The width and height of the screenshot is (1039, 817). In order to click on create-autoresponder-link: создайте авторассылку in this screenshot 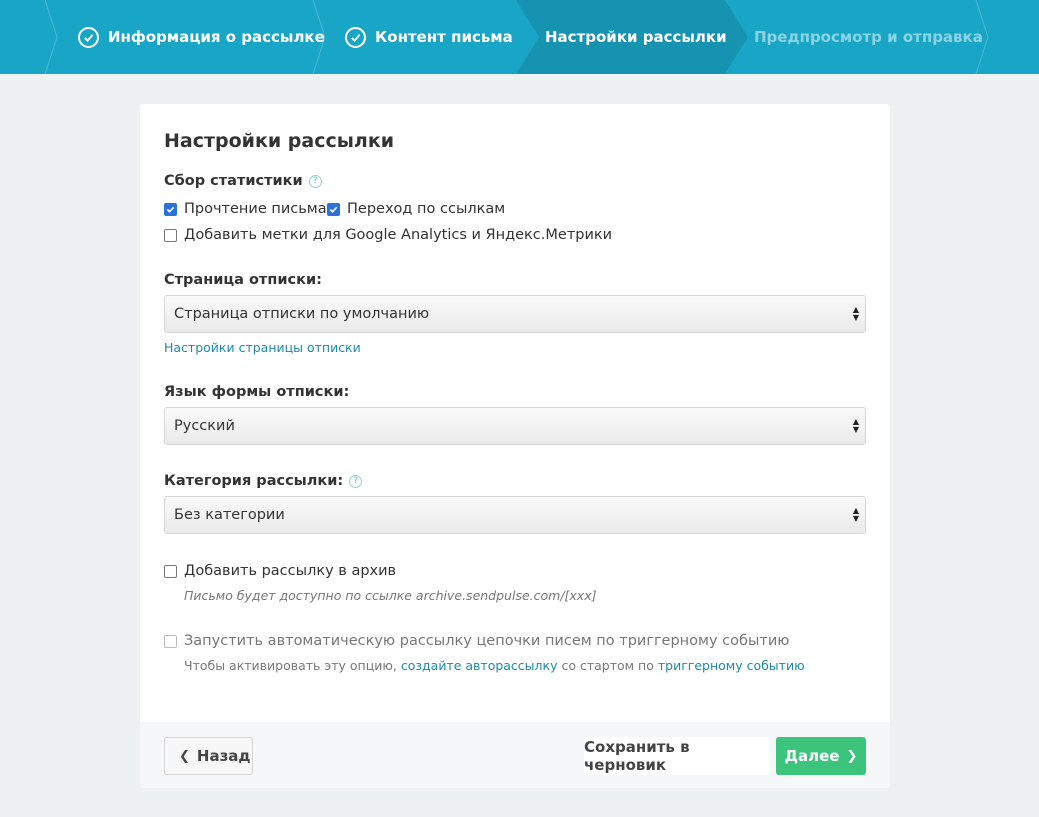, I will do `click(479, 665)`.